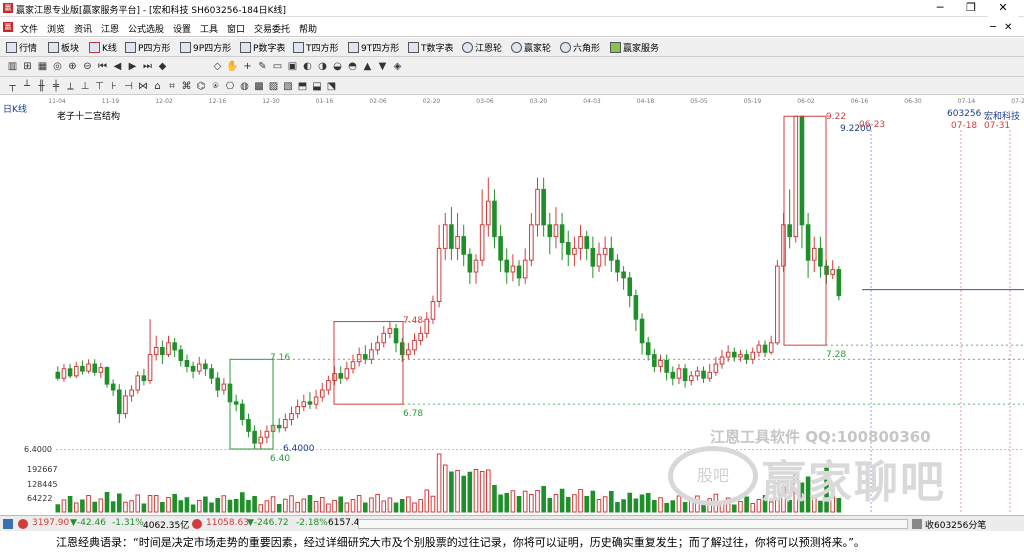  What do you see at coordinates (753, 101) in the screenshot?
I see `top-date-label: 05-19` at bounding box center [753, 101].